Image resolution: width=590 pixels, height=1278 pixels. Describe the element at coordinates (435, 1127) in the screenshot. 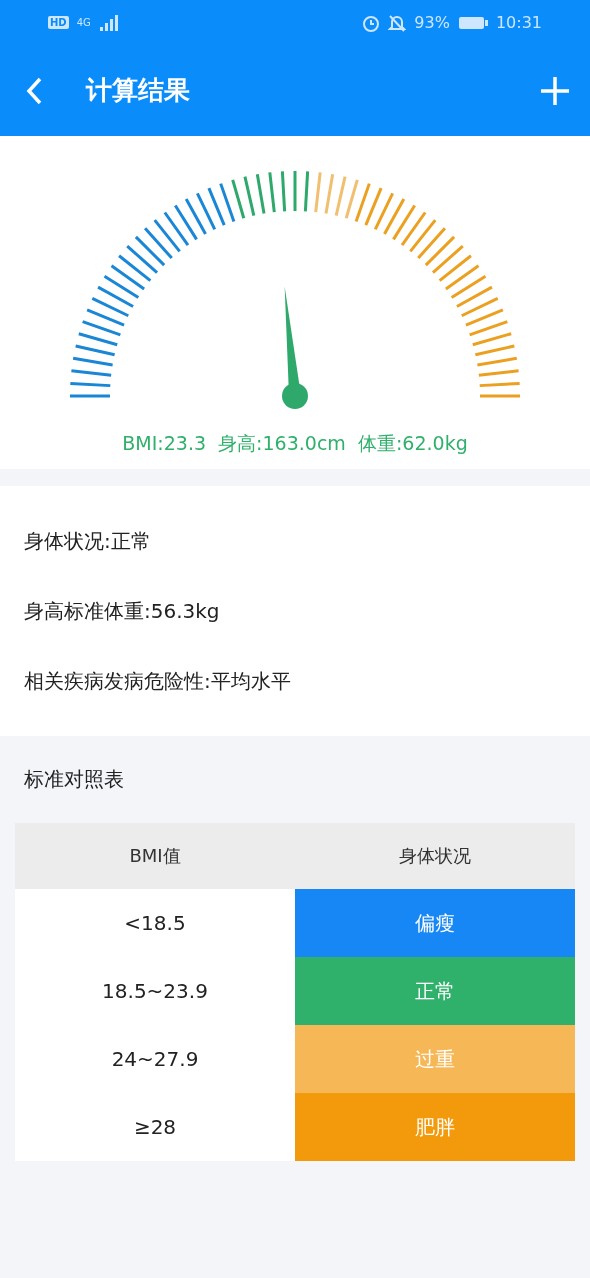

I see `status-cell: 肥胖` at that location.